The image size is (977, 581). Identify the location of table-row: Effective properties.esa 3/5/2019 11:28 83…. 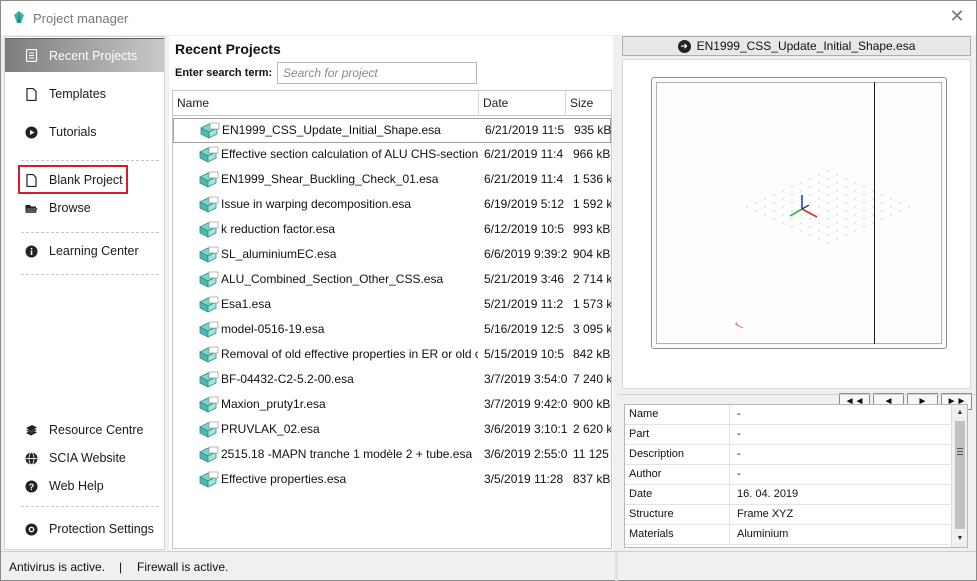
(392, 480).